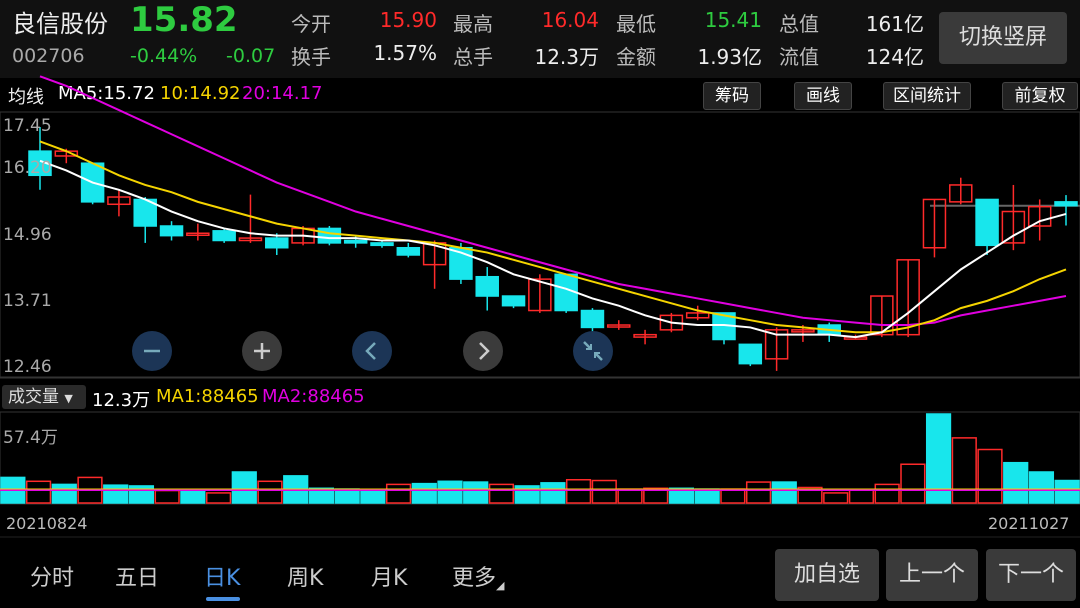  I want to click on end-date: 20211027, so click(1029, 523).